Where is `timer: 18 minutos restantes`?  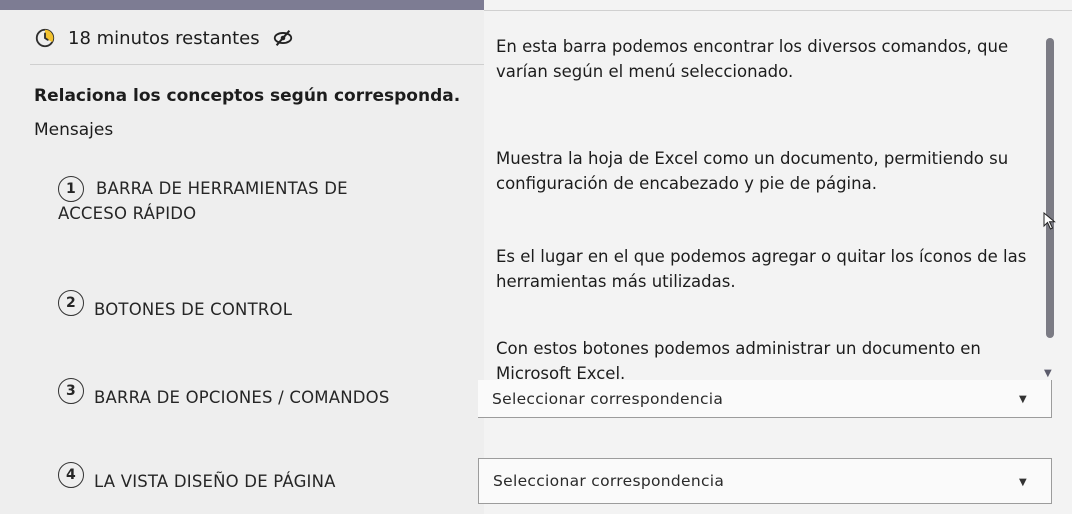
timer: 18 minutos restantes is located at coordinates (164, 38).